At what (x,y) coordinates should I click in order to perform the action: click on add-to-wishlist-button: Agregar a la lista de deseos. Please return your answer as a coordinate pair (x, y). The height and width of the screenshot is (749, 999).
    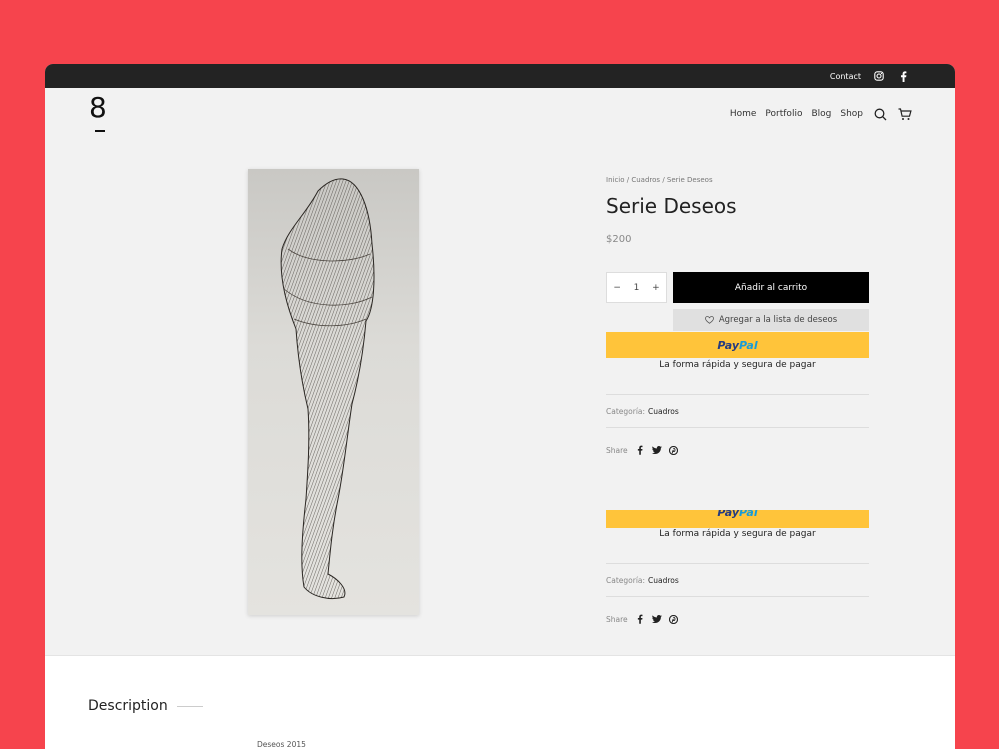
    Looking at the image, I should click on (771, 320).